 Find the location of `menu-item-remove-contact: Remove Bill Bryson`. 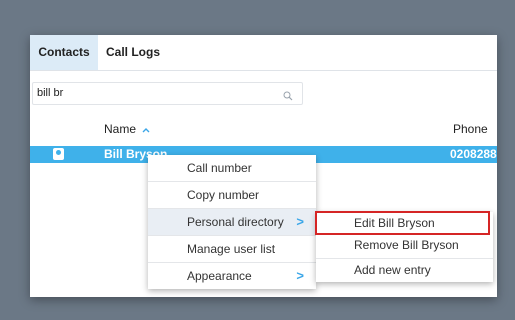

menu-item-remove-contact: Remove Bill Bryson is located at coordinates (404, 245).